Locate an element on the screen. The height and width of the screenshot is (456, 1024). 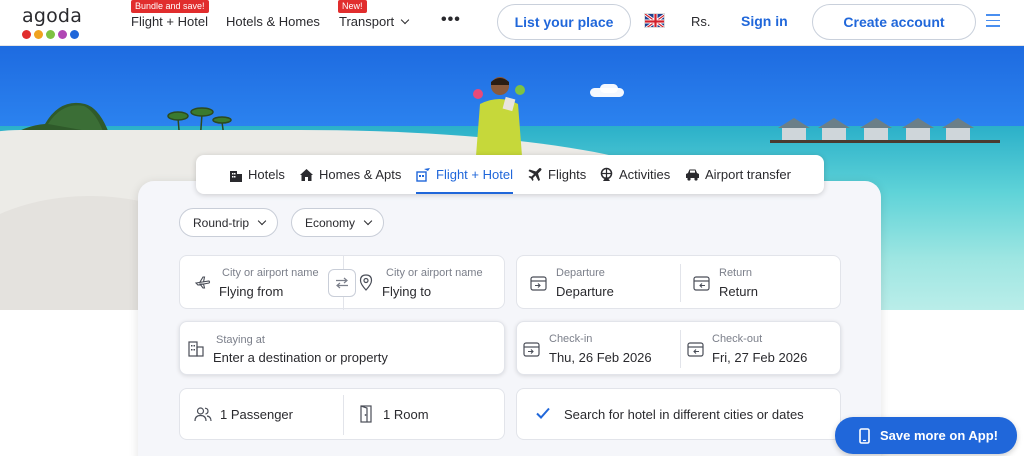
cabin-class-dropdown: Economy is located at coordinates (337, 222).